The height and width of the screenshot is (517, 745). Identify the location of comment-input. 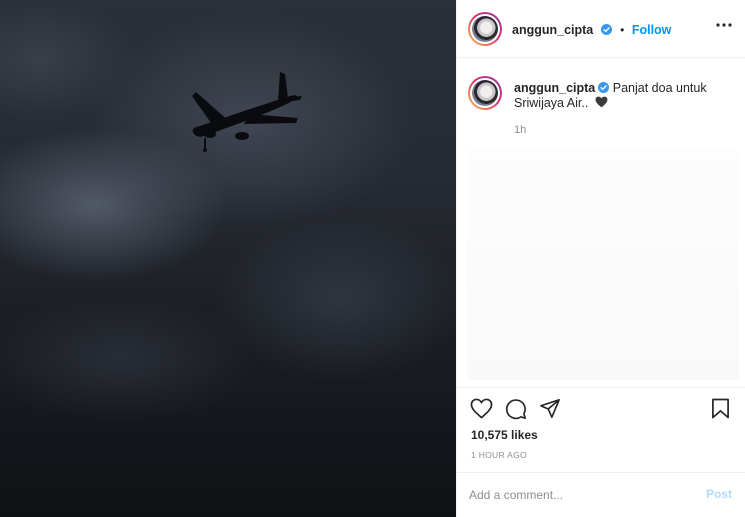
(579, 495).